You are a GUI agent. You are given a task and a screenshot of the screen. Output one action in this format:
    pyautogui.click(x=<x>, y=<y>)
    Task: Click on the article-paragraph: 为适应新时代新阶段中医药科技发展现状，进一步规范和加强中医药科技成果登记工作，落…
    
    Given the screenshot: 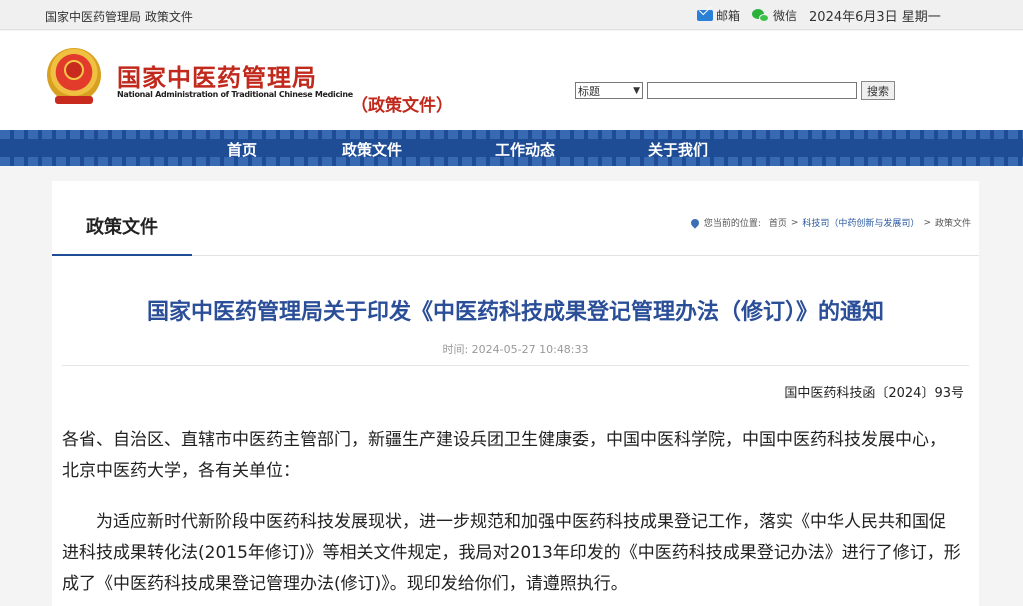 What is the action you would take?
    pyautogui.click(x=511, y=553)
    